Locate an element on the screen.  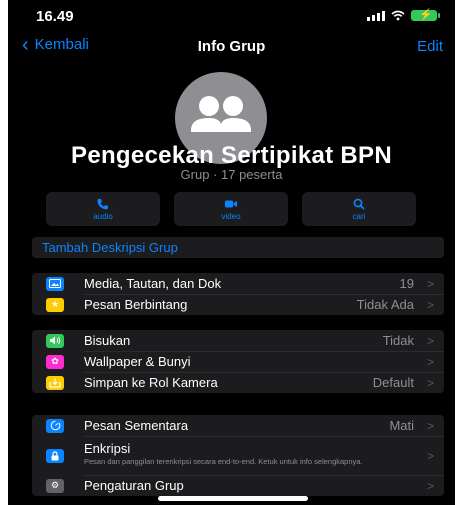
row-label: Simpan ke Rol Kamera is located at coordinates (151, 382).